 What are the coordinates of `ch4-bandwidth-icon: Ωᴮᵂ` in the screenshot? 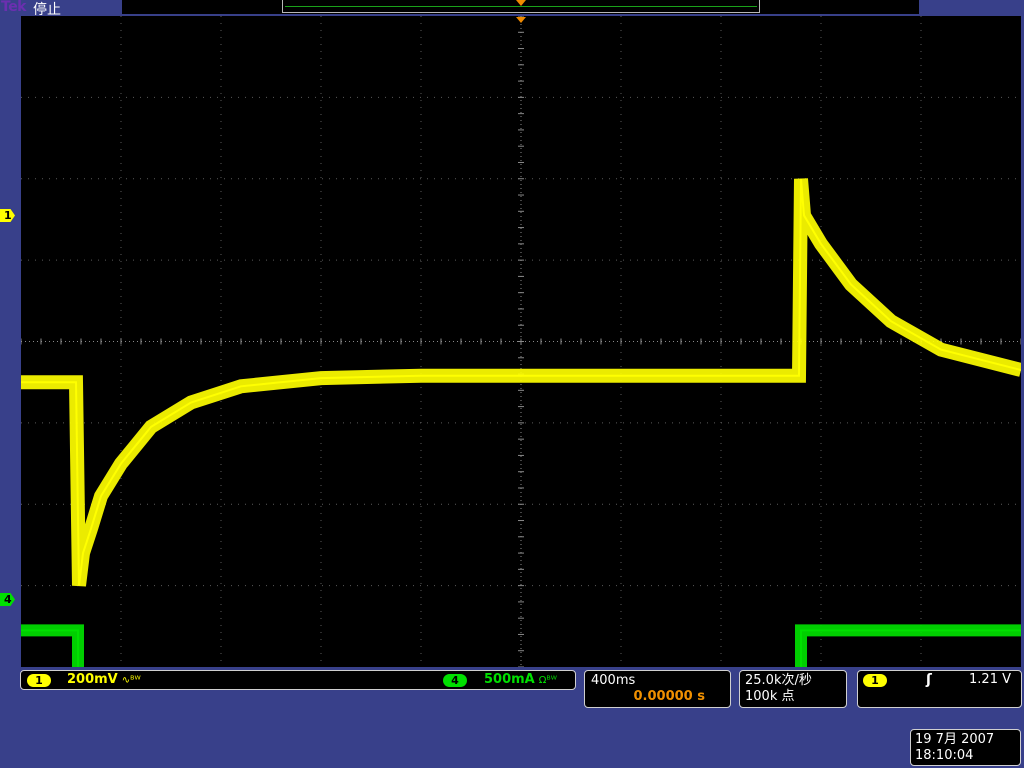 It's located at (547, 680).